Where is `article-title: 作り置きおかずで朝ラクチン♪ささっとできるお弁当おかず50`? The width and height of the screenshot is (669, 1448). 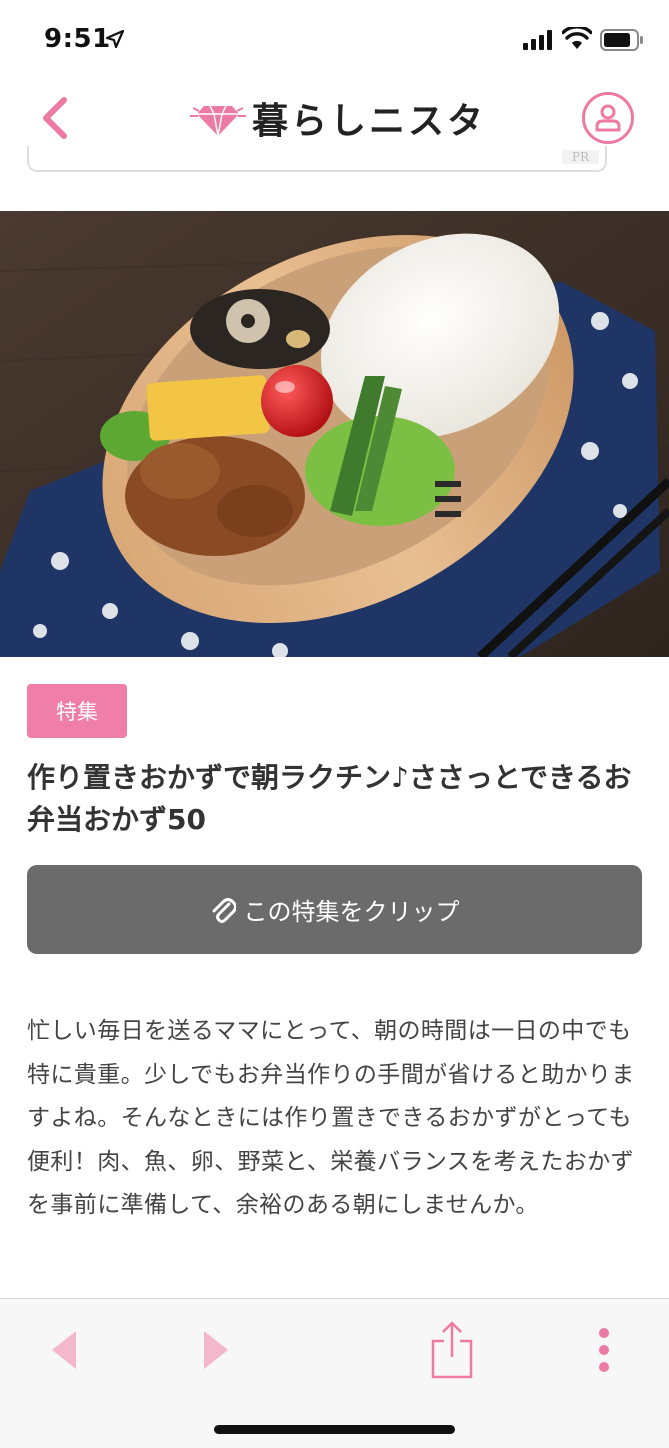
article-title: 作り置きおかずで朝ラクチン♪ささっとできるお弁当おかず50 is located at coordinates (329, 798).